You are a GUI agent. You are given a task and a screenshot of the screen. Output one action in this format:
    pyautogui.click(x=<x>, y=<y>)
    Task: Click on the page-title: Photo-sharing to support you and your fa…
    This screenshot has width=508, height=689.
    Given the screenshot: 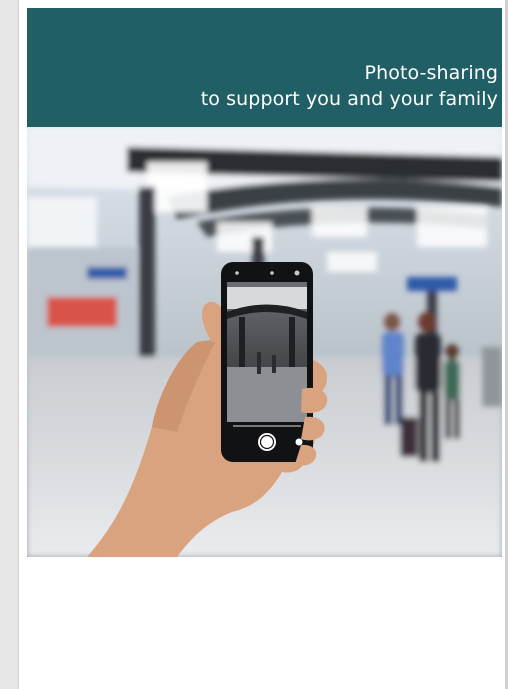 What is the action you would take?
    pyautogui.click(x=349, y=86)
    